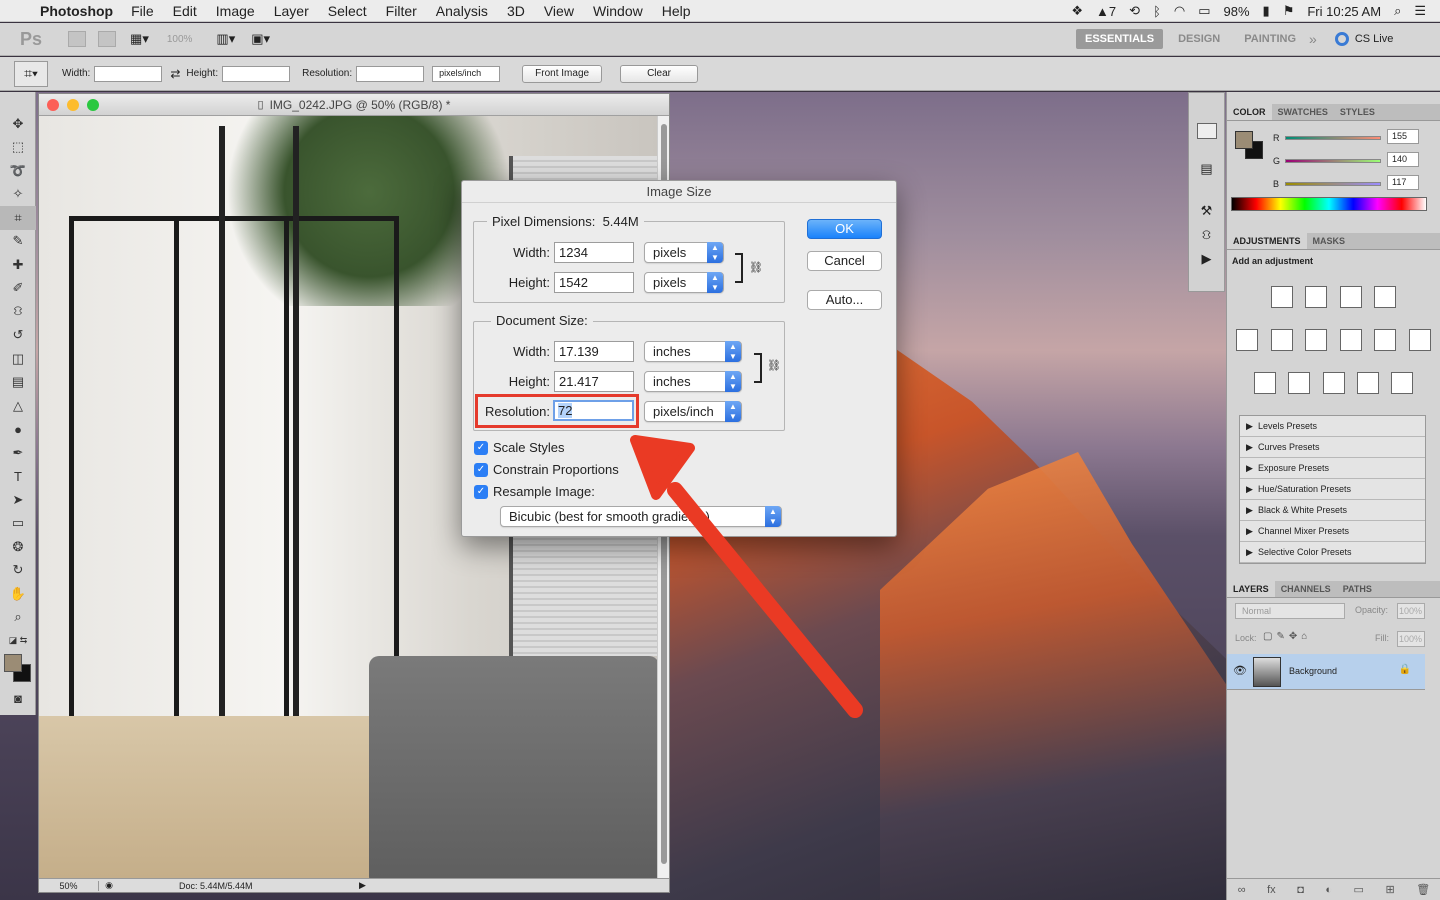 This screenshot has width=1440, height=900. Describe the element at coordinates (1199, 39) in the screenshot. I see `workspace-design: DESIGN` at that location.